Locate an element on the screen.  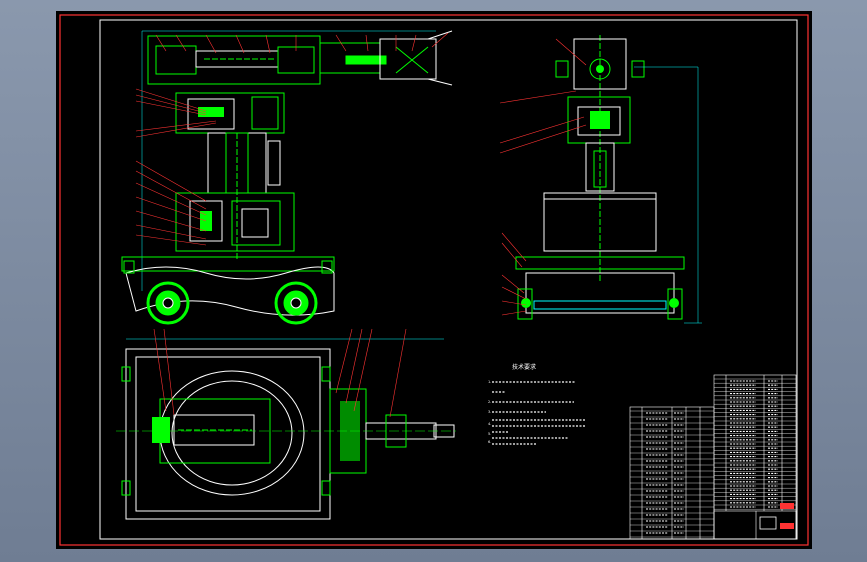
tech-line-4: 4. is located at coordinates (489, 424).